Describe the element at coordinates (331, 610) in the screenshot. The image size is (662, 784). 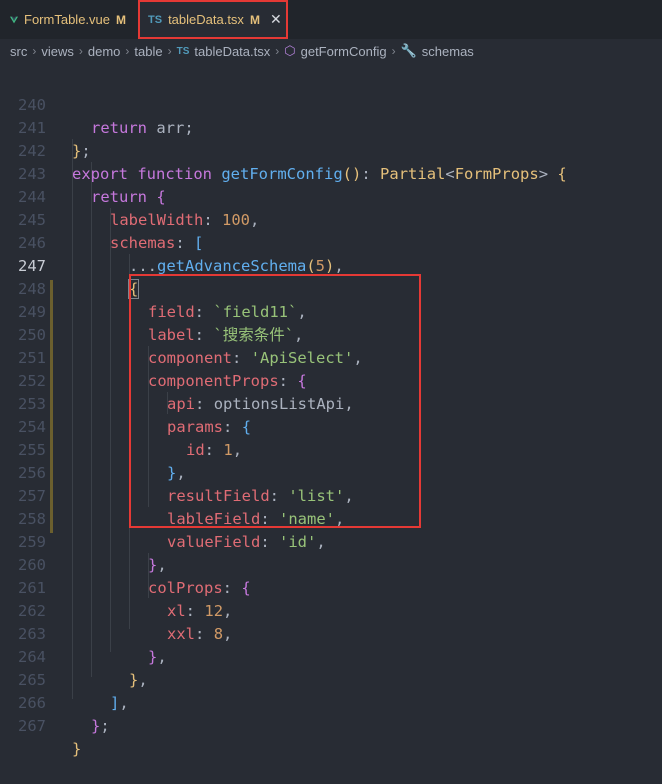
I see `code-line: 262 xxl: 8,` at that location.